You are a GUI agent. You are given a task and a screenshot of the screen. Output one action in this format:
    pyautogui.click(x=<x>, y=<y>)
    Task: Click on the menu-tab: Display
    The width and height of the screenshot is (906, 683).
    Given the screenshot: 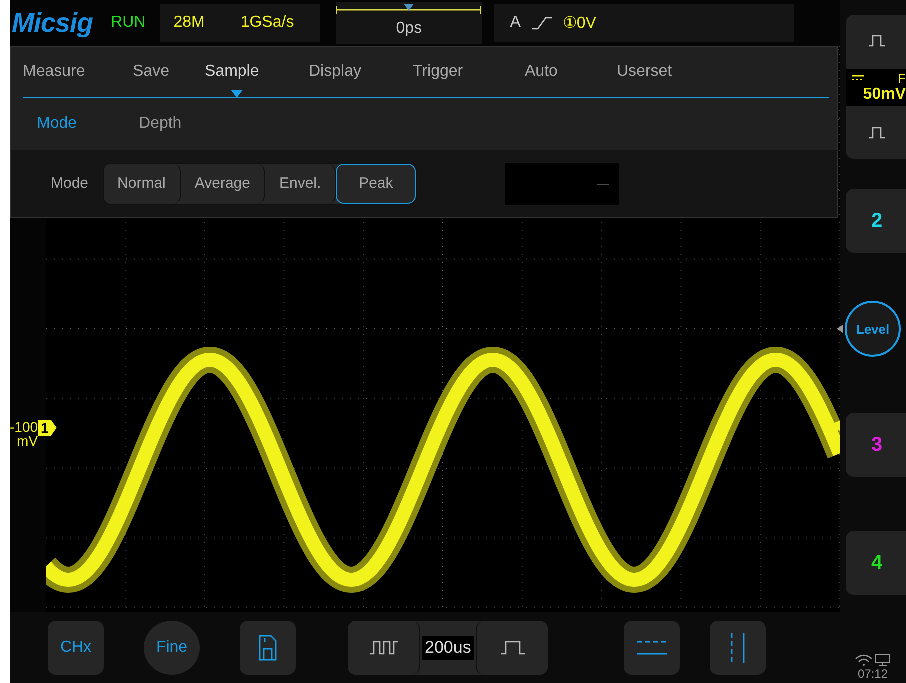 What is the action you would take?
    pyautogui.click(x=361, y=72)
    